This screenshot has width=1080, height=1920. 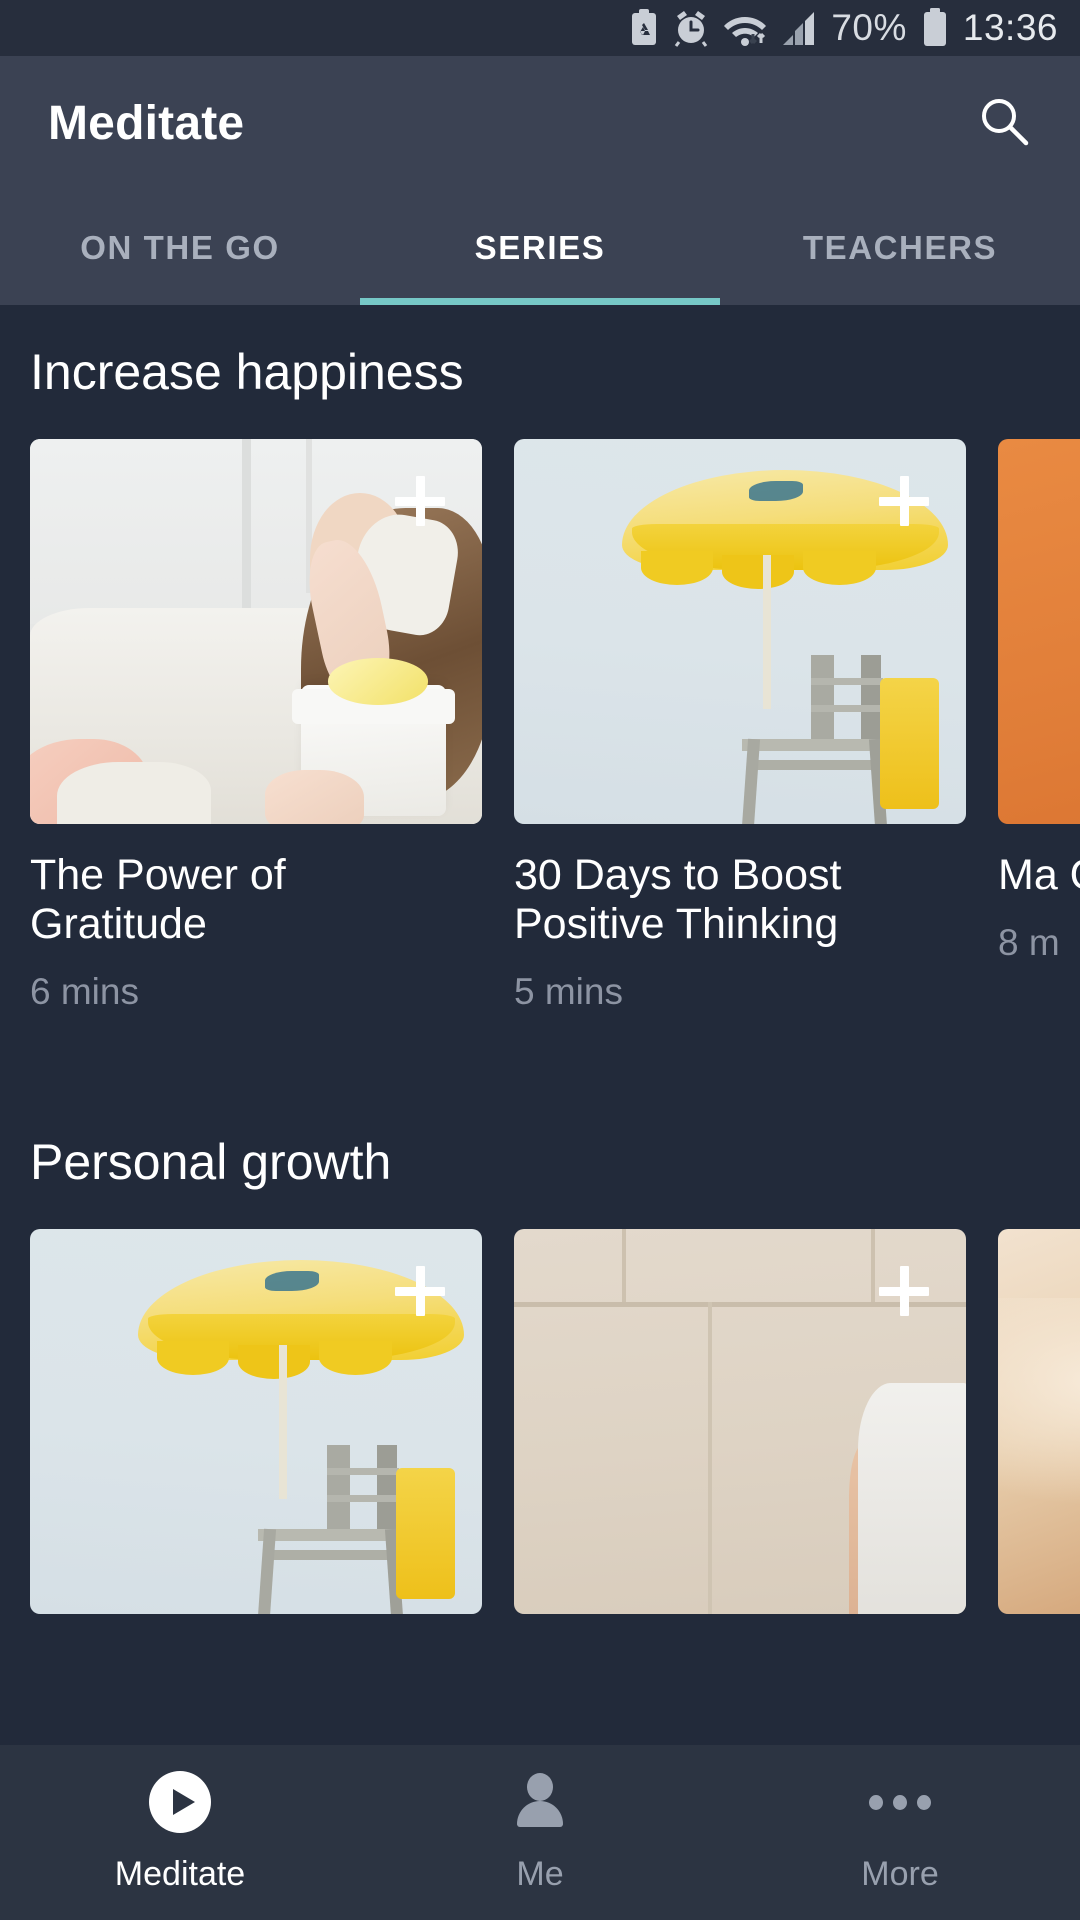 What do you see at coordinates (247, 372) in the screenshot?
I see `section-title: Increase happiness` at bounding box center [247, 372].